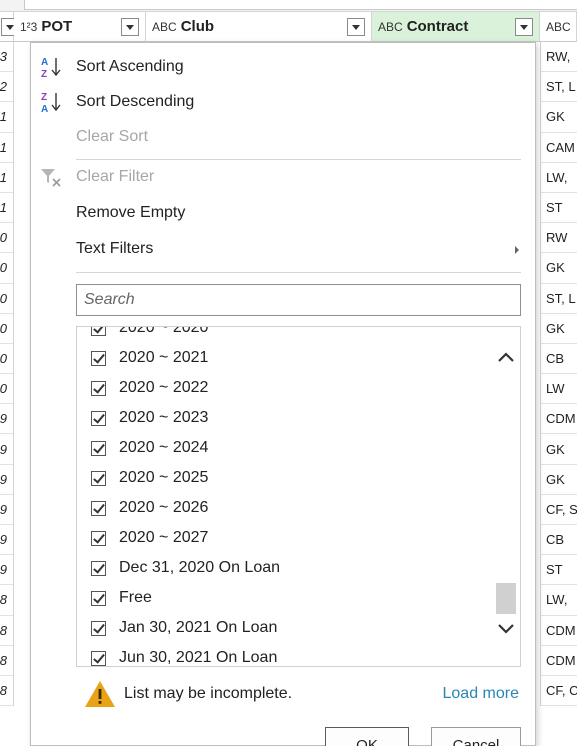 The height and width of the screenshot is (746, 577). What do you see at coordinates (28, 27) in the screenshot?
I see `number-type-icon: 1²3` at bounding box center [28, 27].